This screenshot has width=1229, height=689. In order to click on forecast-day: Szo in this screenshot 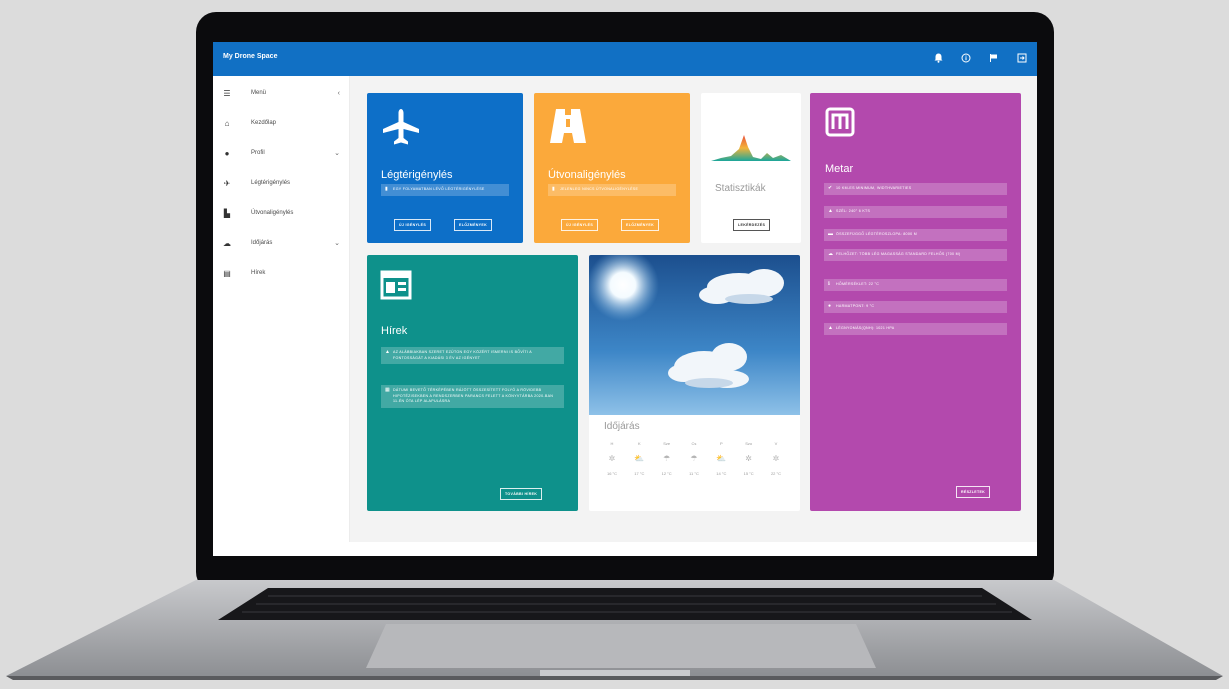, I will do `click(749, 443)`.